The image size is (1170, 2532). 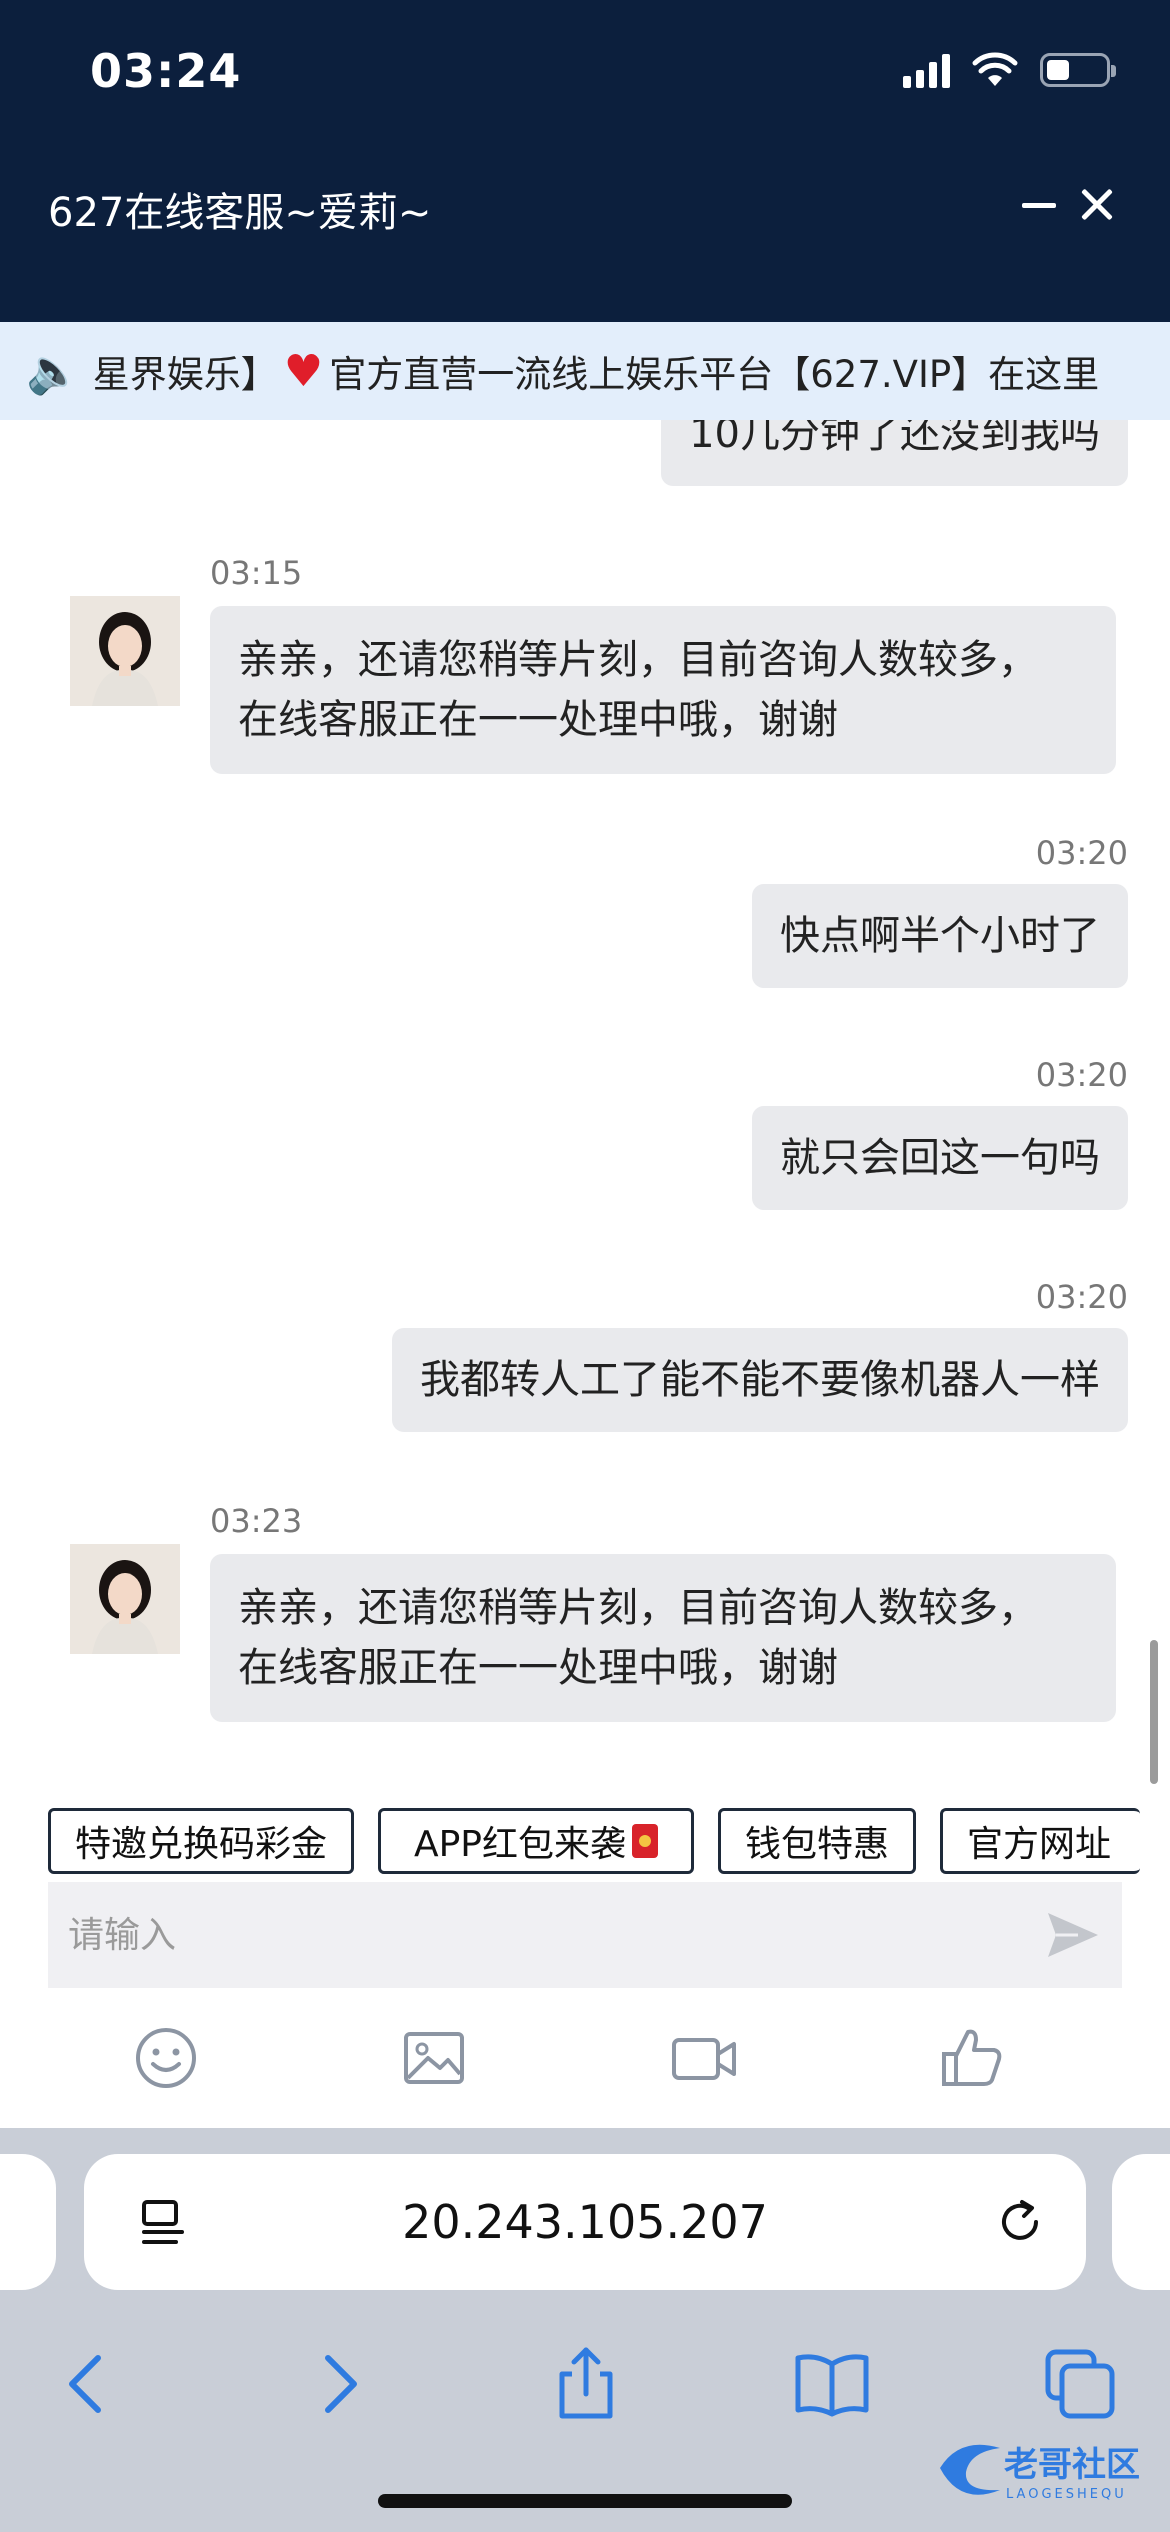 What do you see at coordinates (256, 1521) in the screenshot?
I see `message-time: 03:23` at bounding box center [256, 1521].